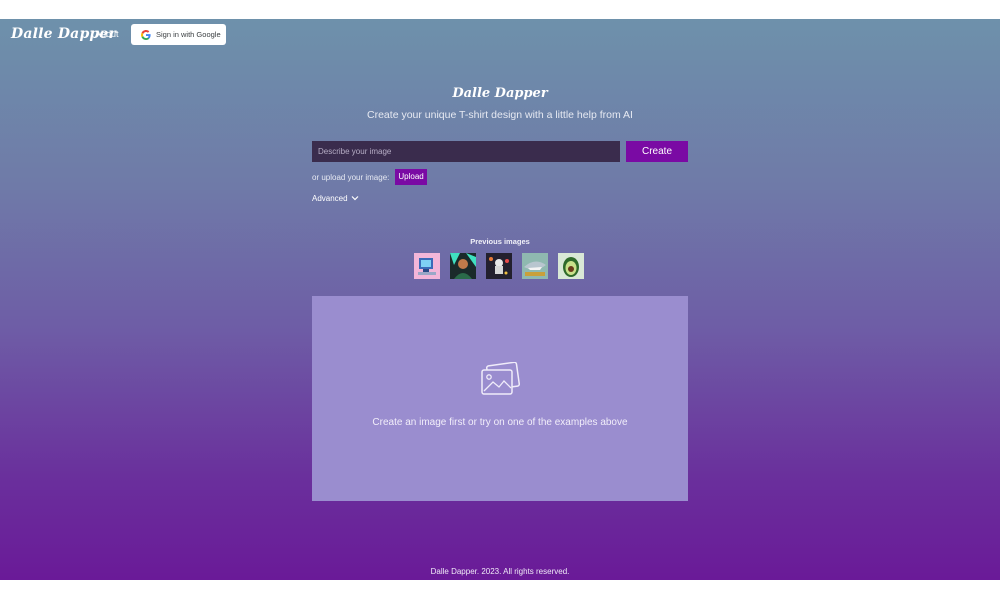 This screenshot has width=1000, height=600. What do you see at coordinates (330, 198) in the screenshot?
I see `advanced-label: Advanced` at bounding box center [330, 198].